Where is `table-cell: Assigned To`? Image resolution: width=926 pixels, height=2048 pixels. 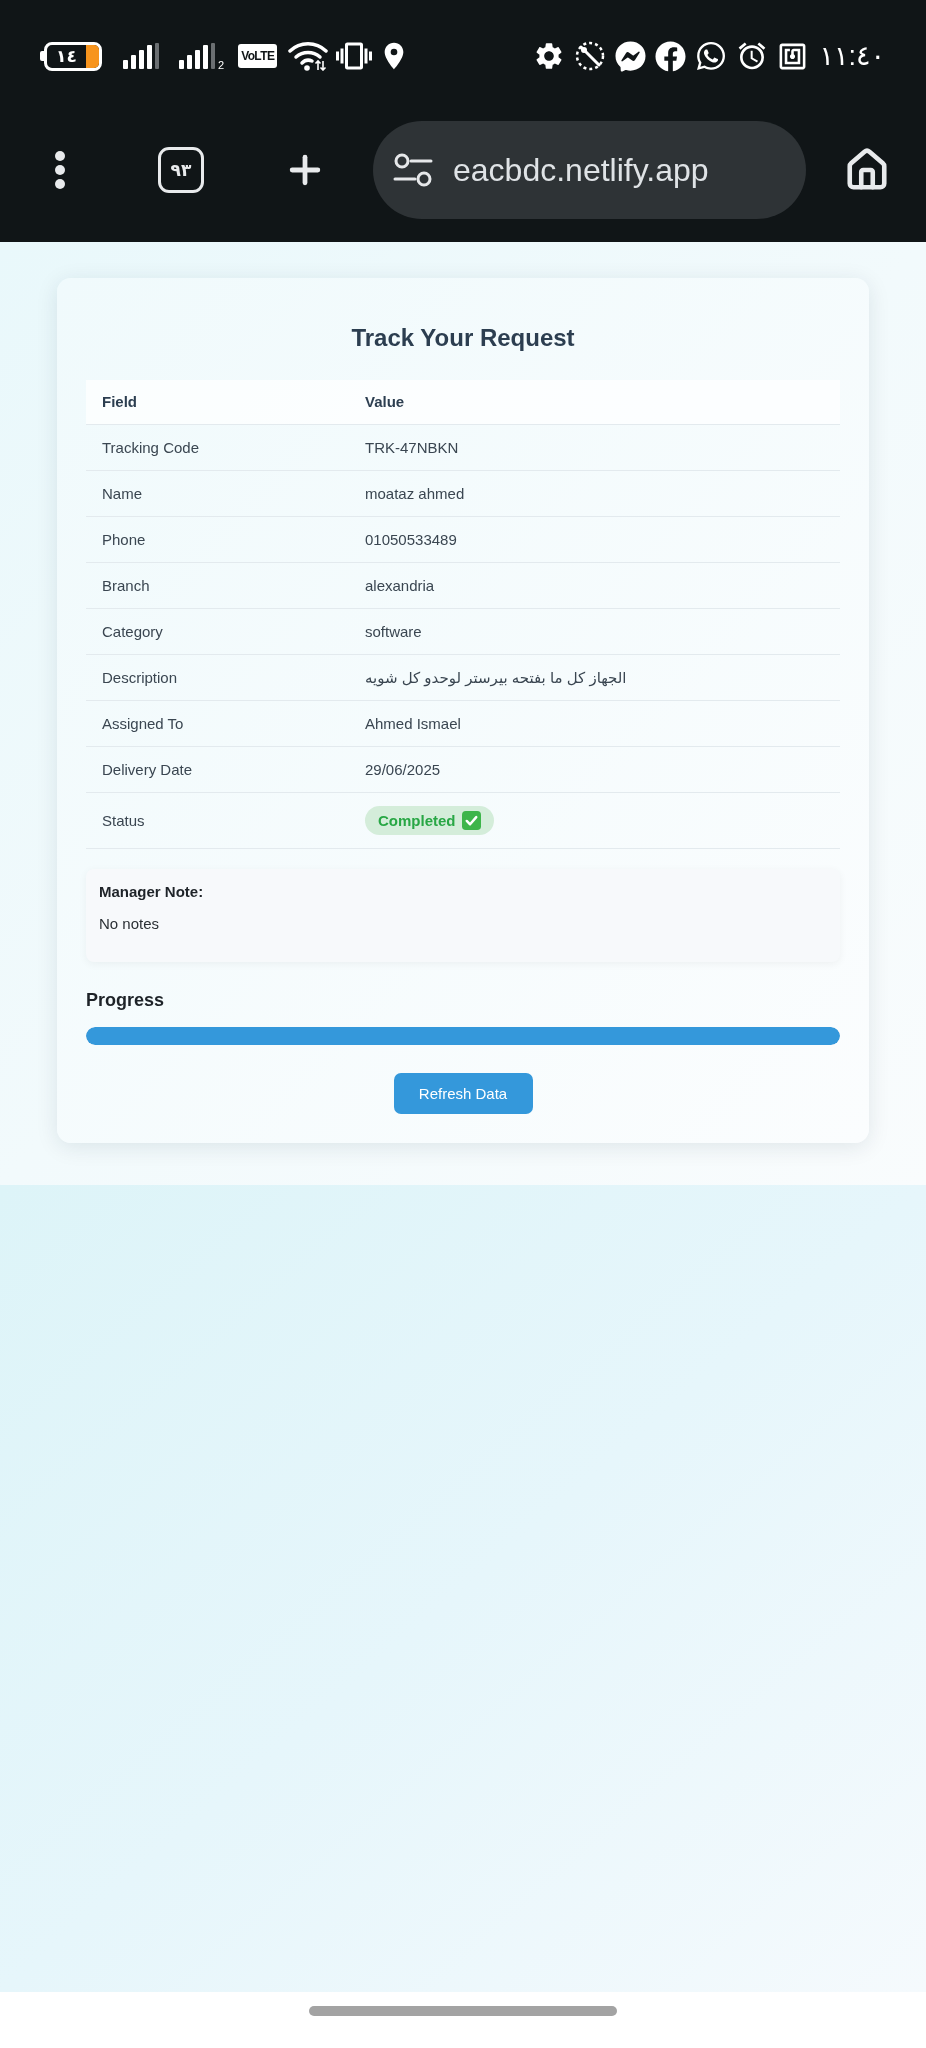 table-cell: Assigned To is located at coordinates (217, 723).